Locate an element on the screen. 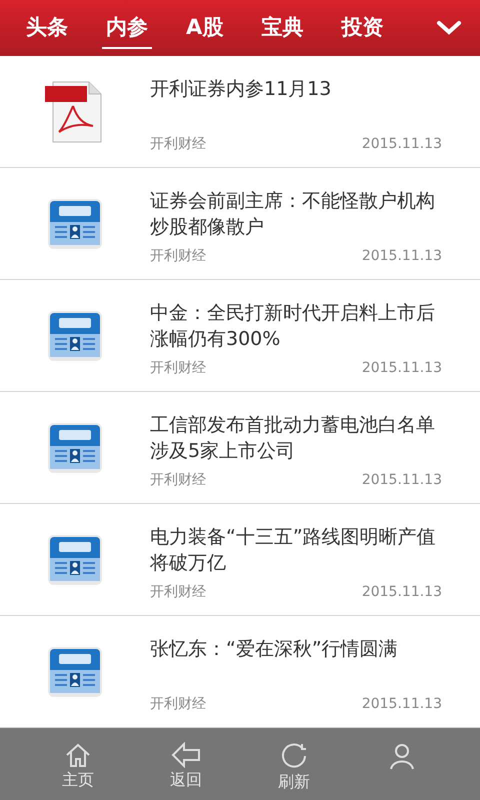 The width and height of the screenshot is (480, 800). article-title: 电力装备“十三五”路线图明晰产值将破万亿 is located at coordinates (293, 550).